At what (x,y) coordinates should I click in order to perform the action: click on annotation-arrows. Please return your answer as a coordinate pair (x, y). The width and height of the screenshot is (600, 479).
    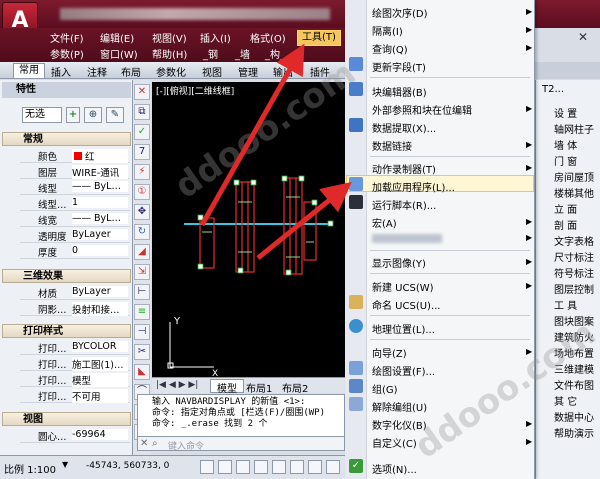
    Looking at the image, I should click on (275, 151).